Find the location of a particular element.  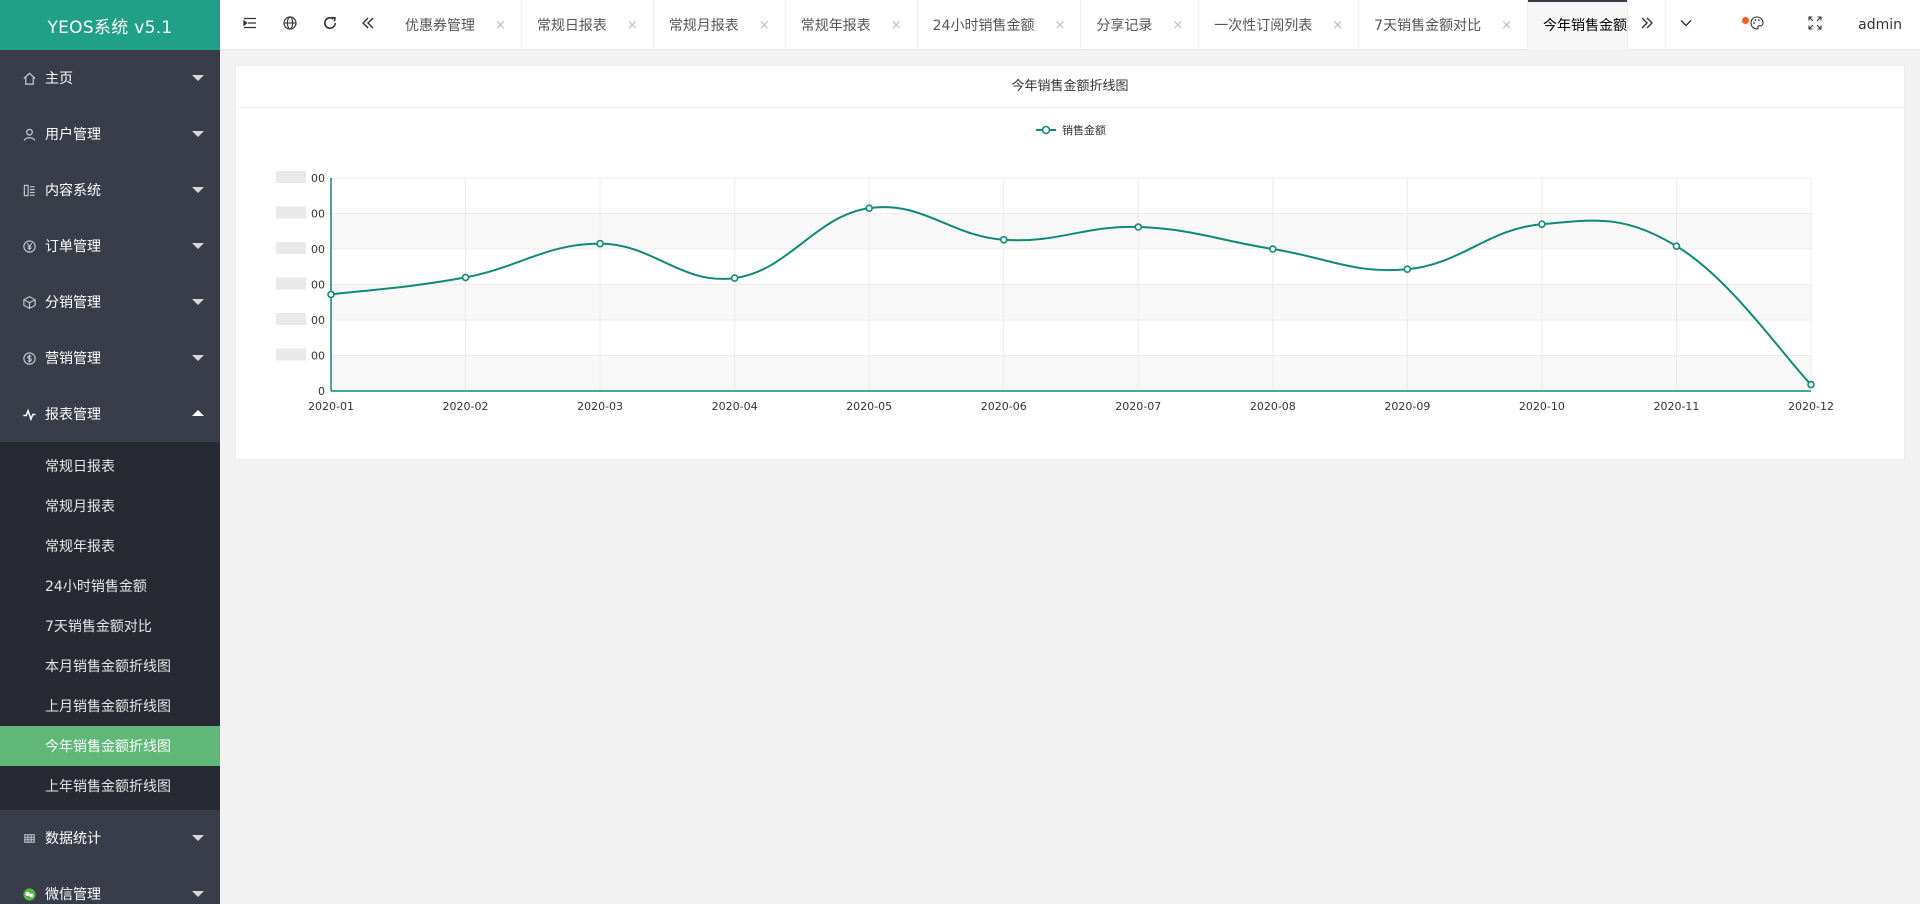

sidebar-item-label: 用户管理 is located at coordinates (73, 135).